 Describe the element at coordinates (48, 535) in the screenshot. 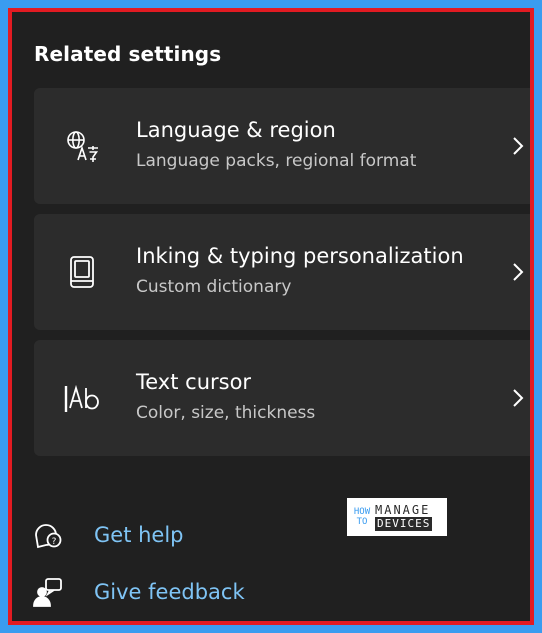

I see `help-icon: ?` at that location.